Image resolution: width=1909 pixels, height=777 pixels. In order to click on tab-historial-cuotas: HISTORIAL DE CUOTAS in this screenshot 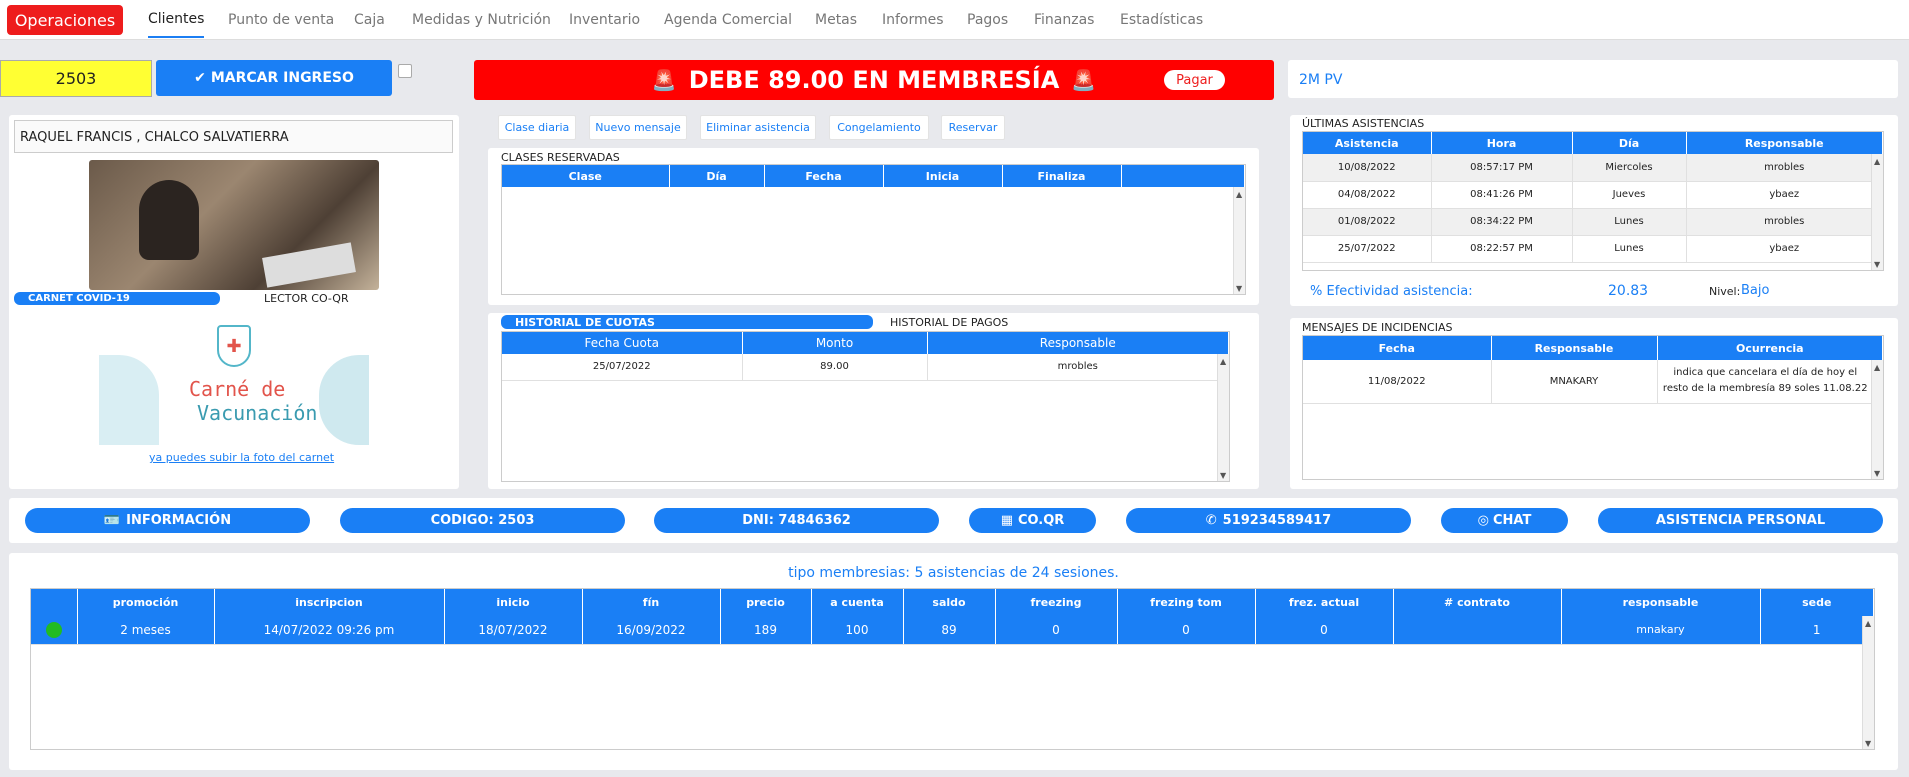, I will do `click(687, 322)`.